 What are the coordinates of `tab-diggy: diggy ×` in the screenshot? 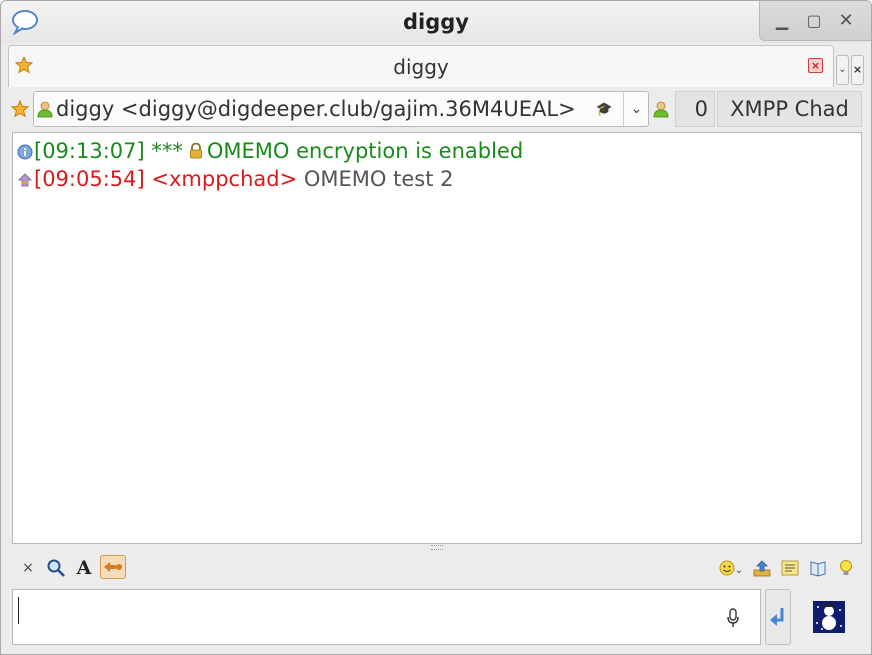 It's located at (421, 66).